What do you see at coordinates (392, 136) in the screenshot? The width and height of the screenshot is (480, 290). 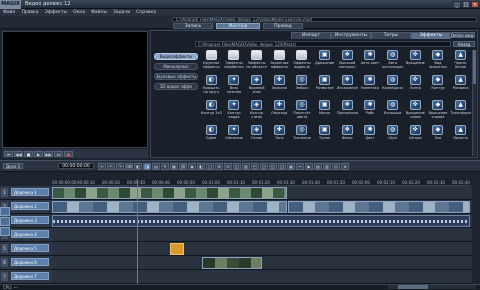 I see `effect-item: ◍ Шум` at bounding box center [392, 136].